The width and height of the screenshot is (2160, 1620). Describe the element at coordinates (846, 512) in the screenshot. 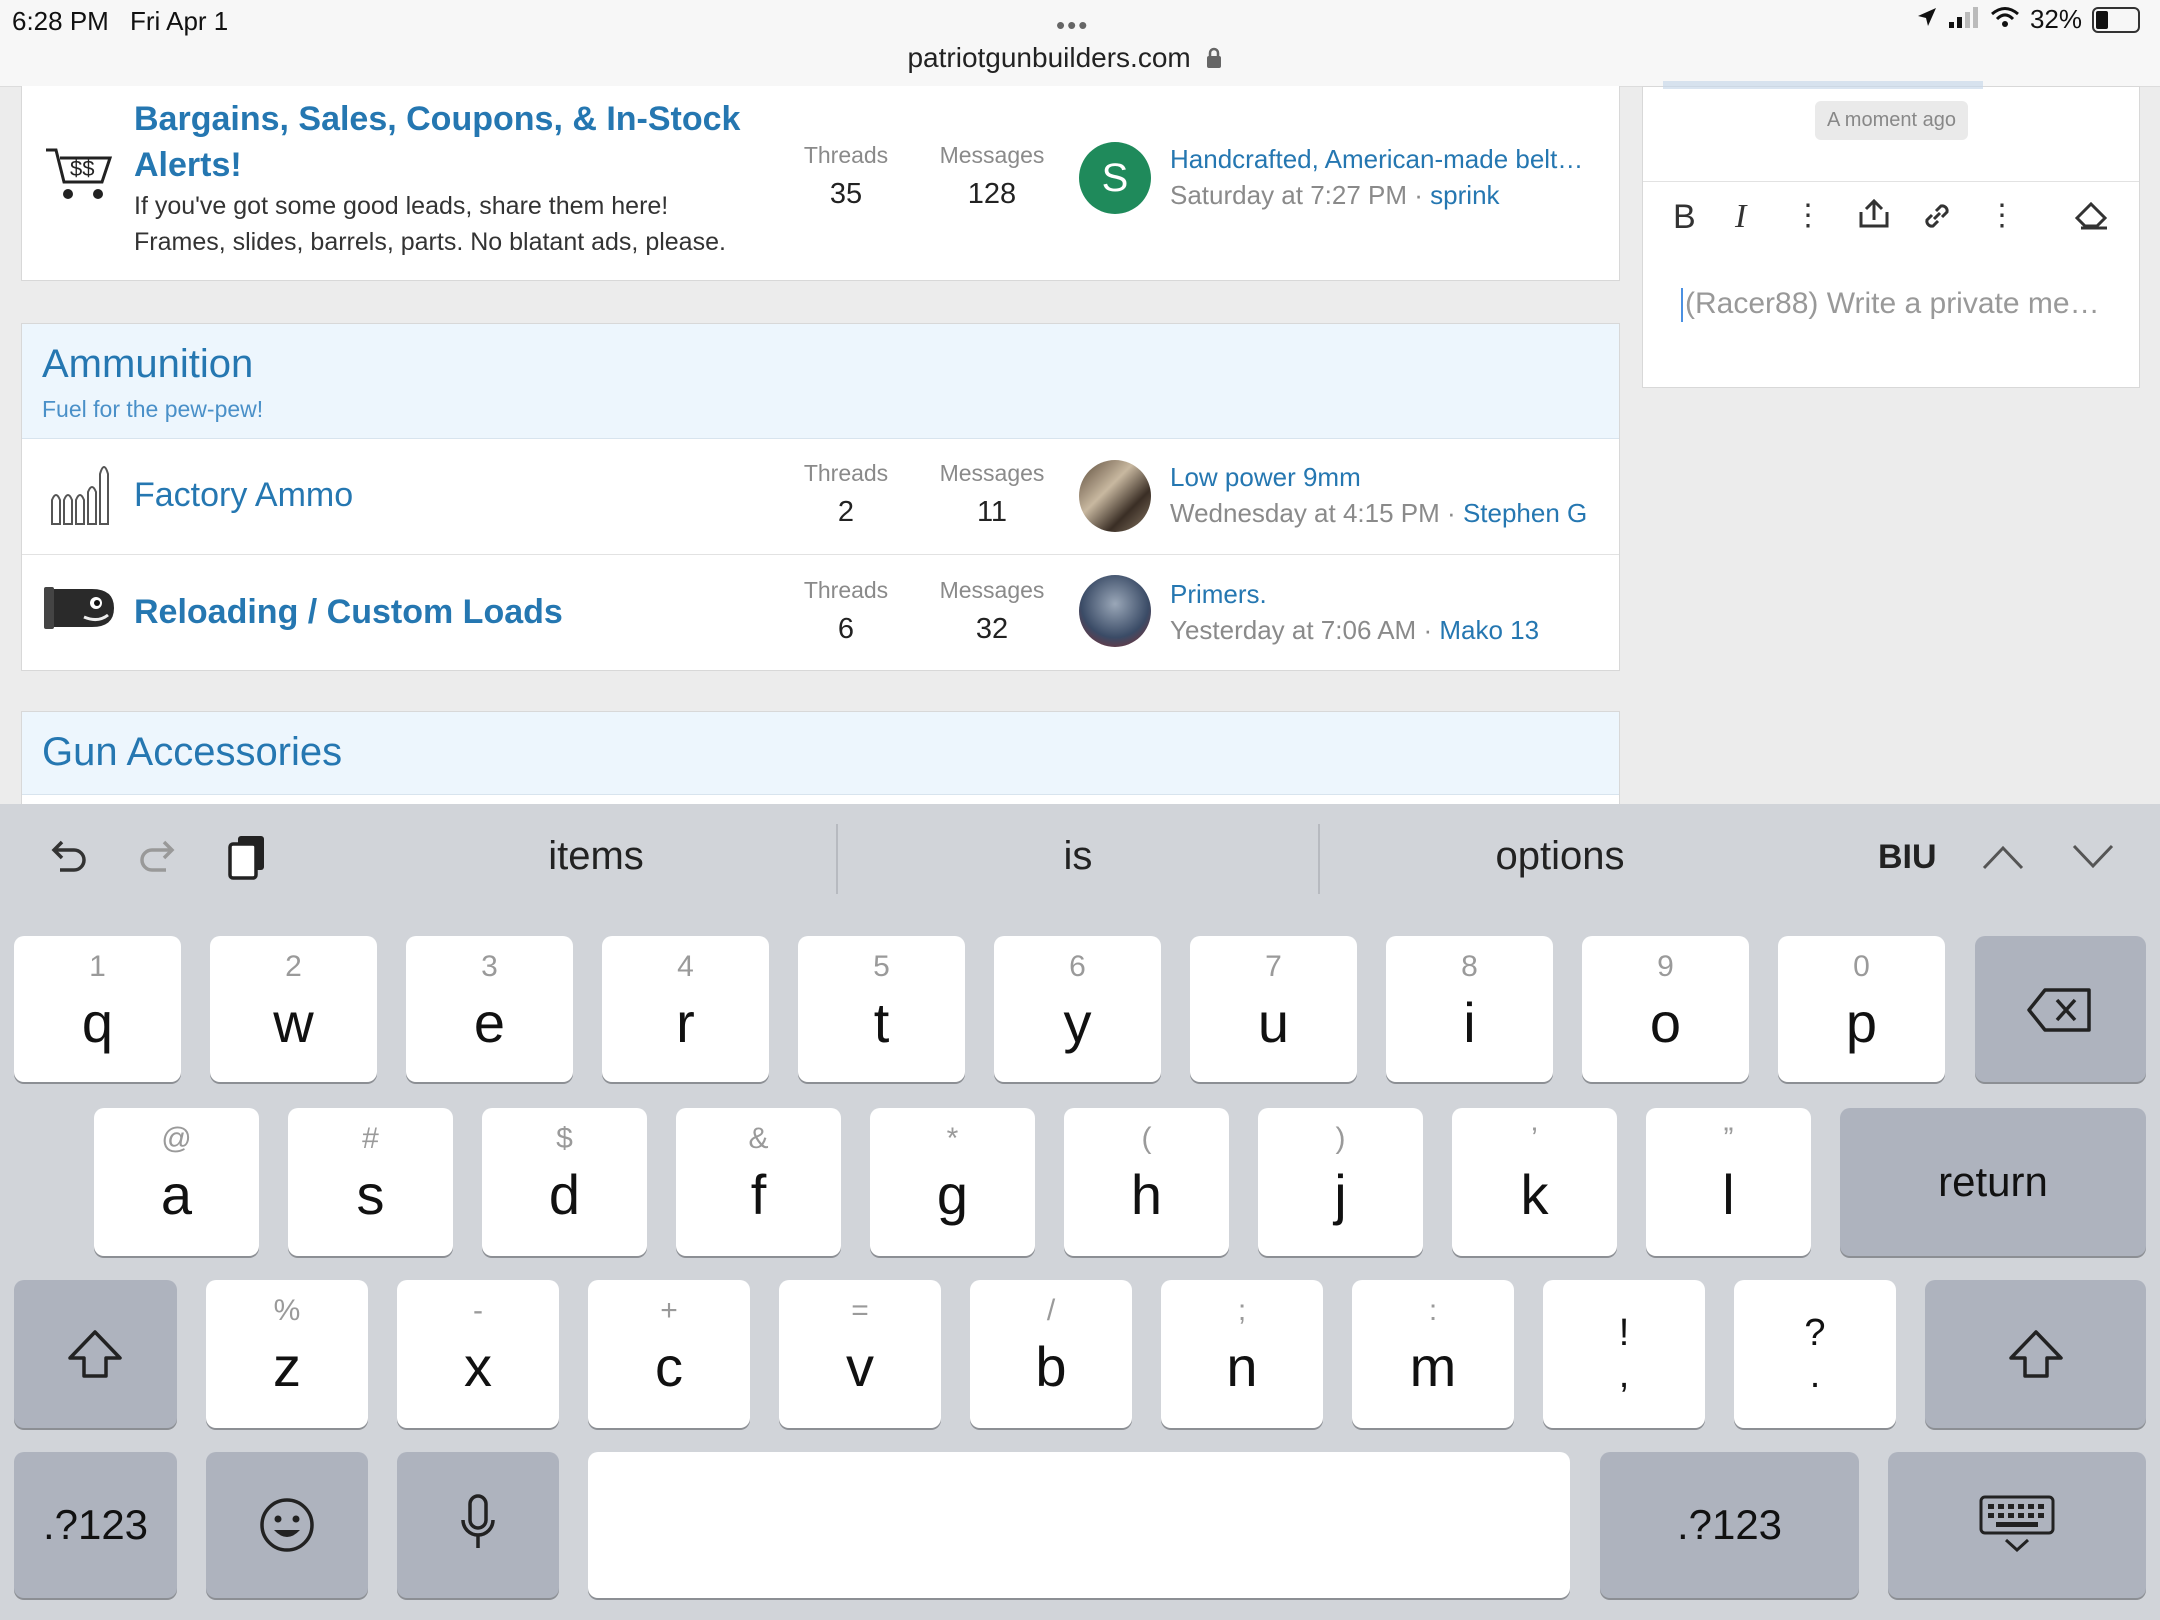

I see `threads-count: 2` at that location.